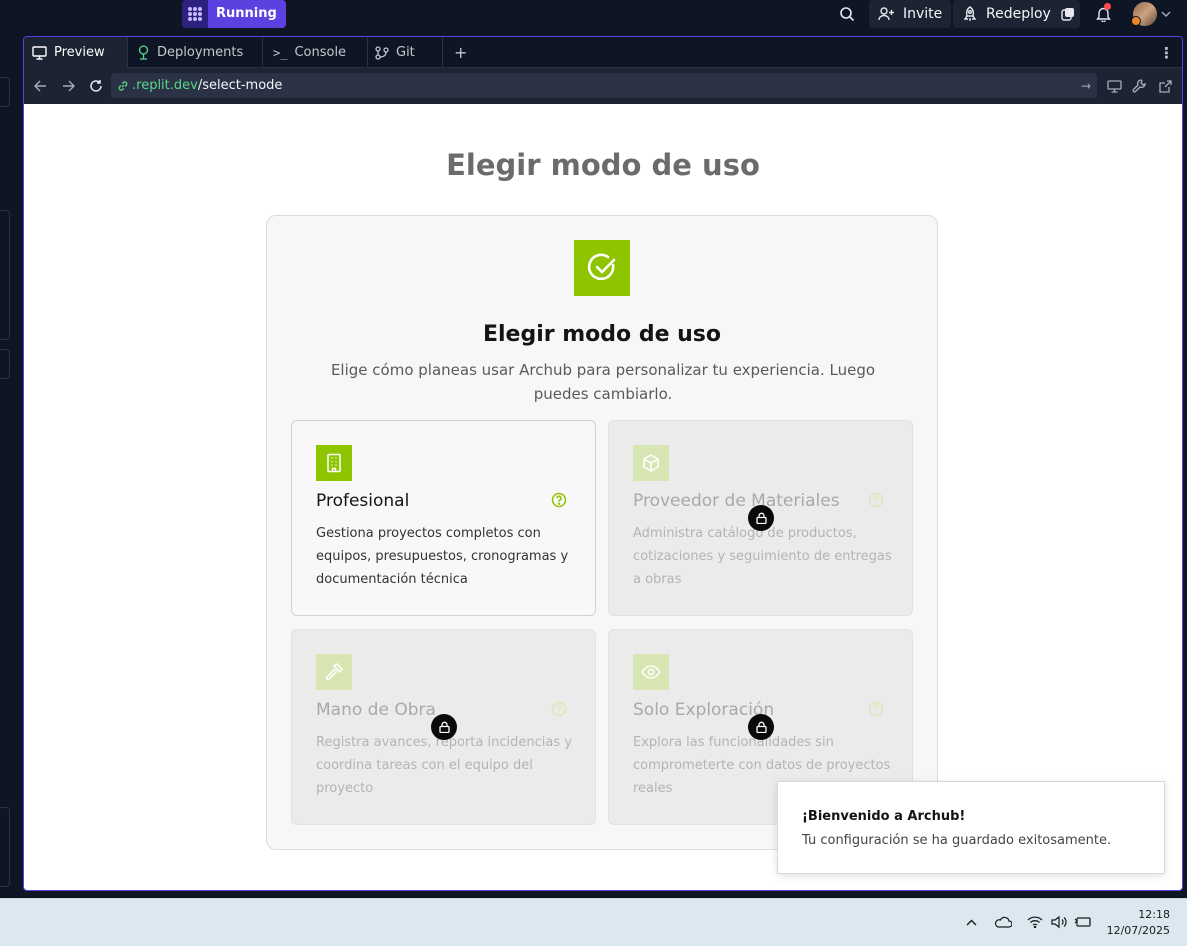 The width and height of the screenshot is (1187, 946). Describe the element at coordinates (1138, 930) in the screenshot. I see `clock-date: 12/07/2025` at that location.